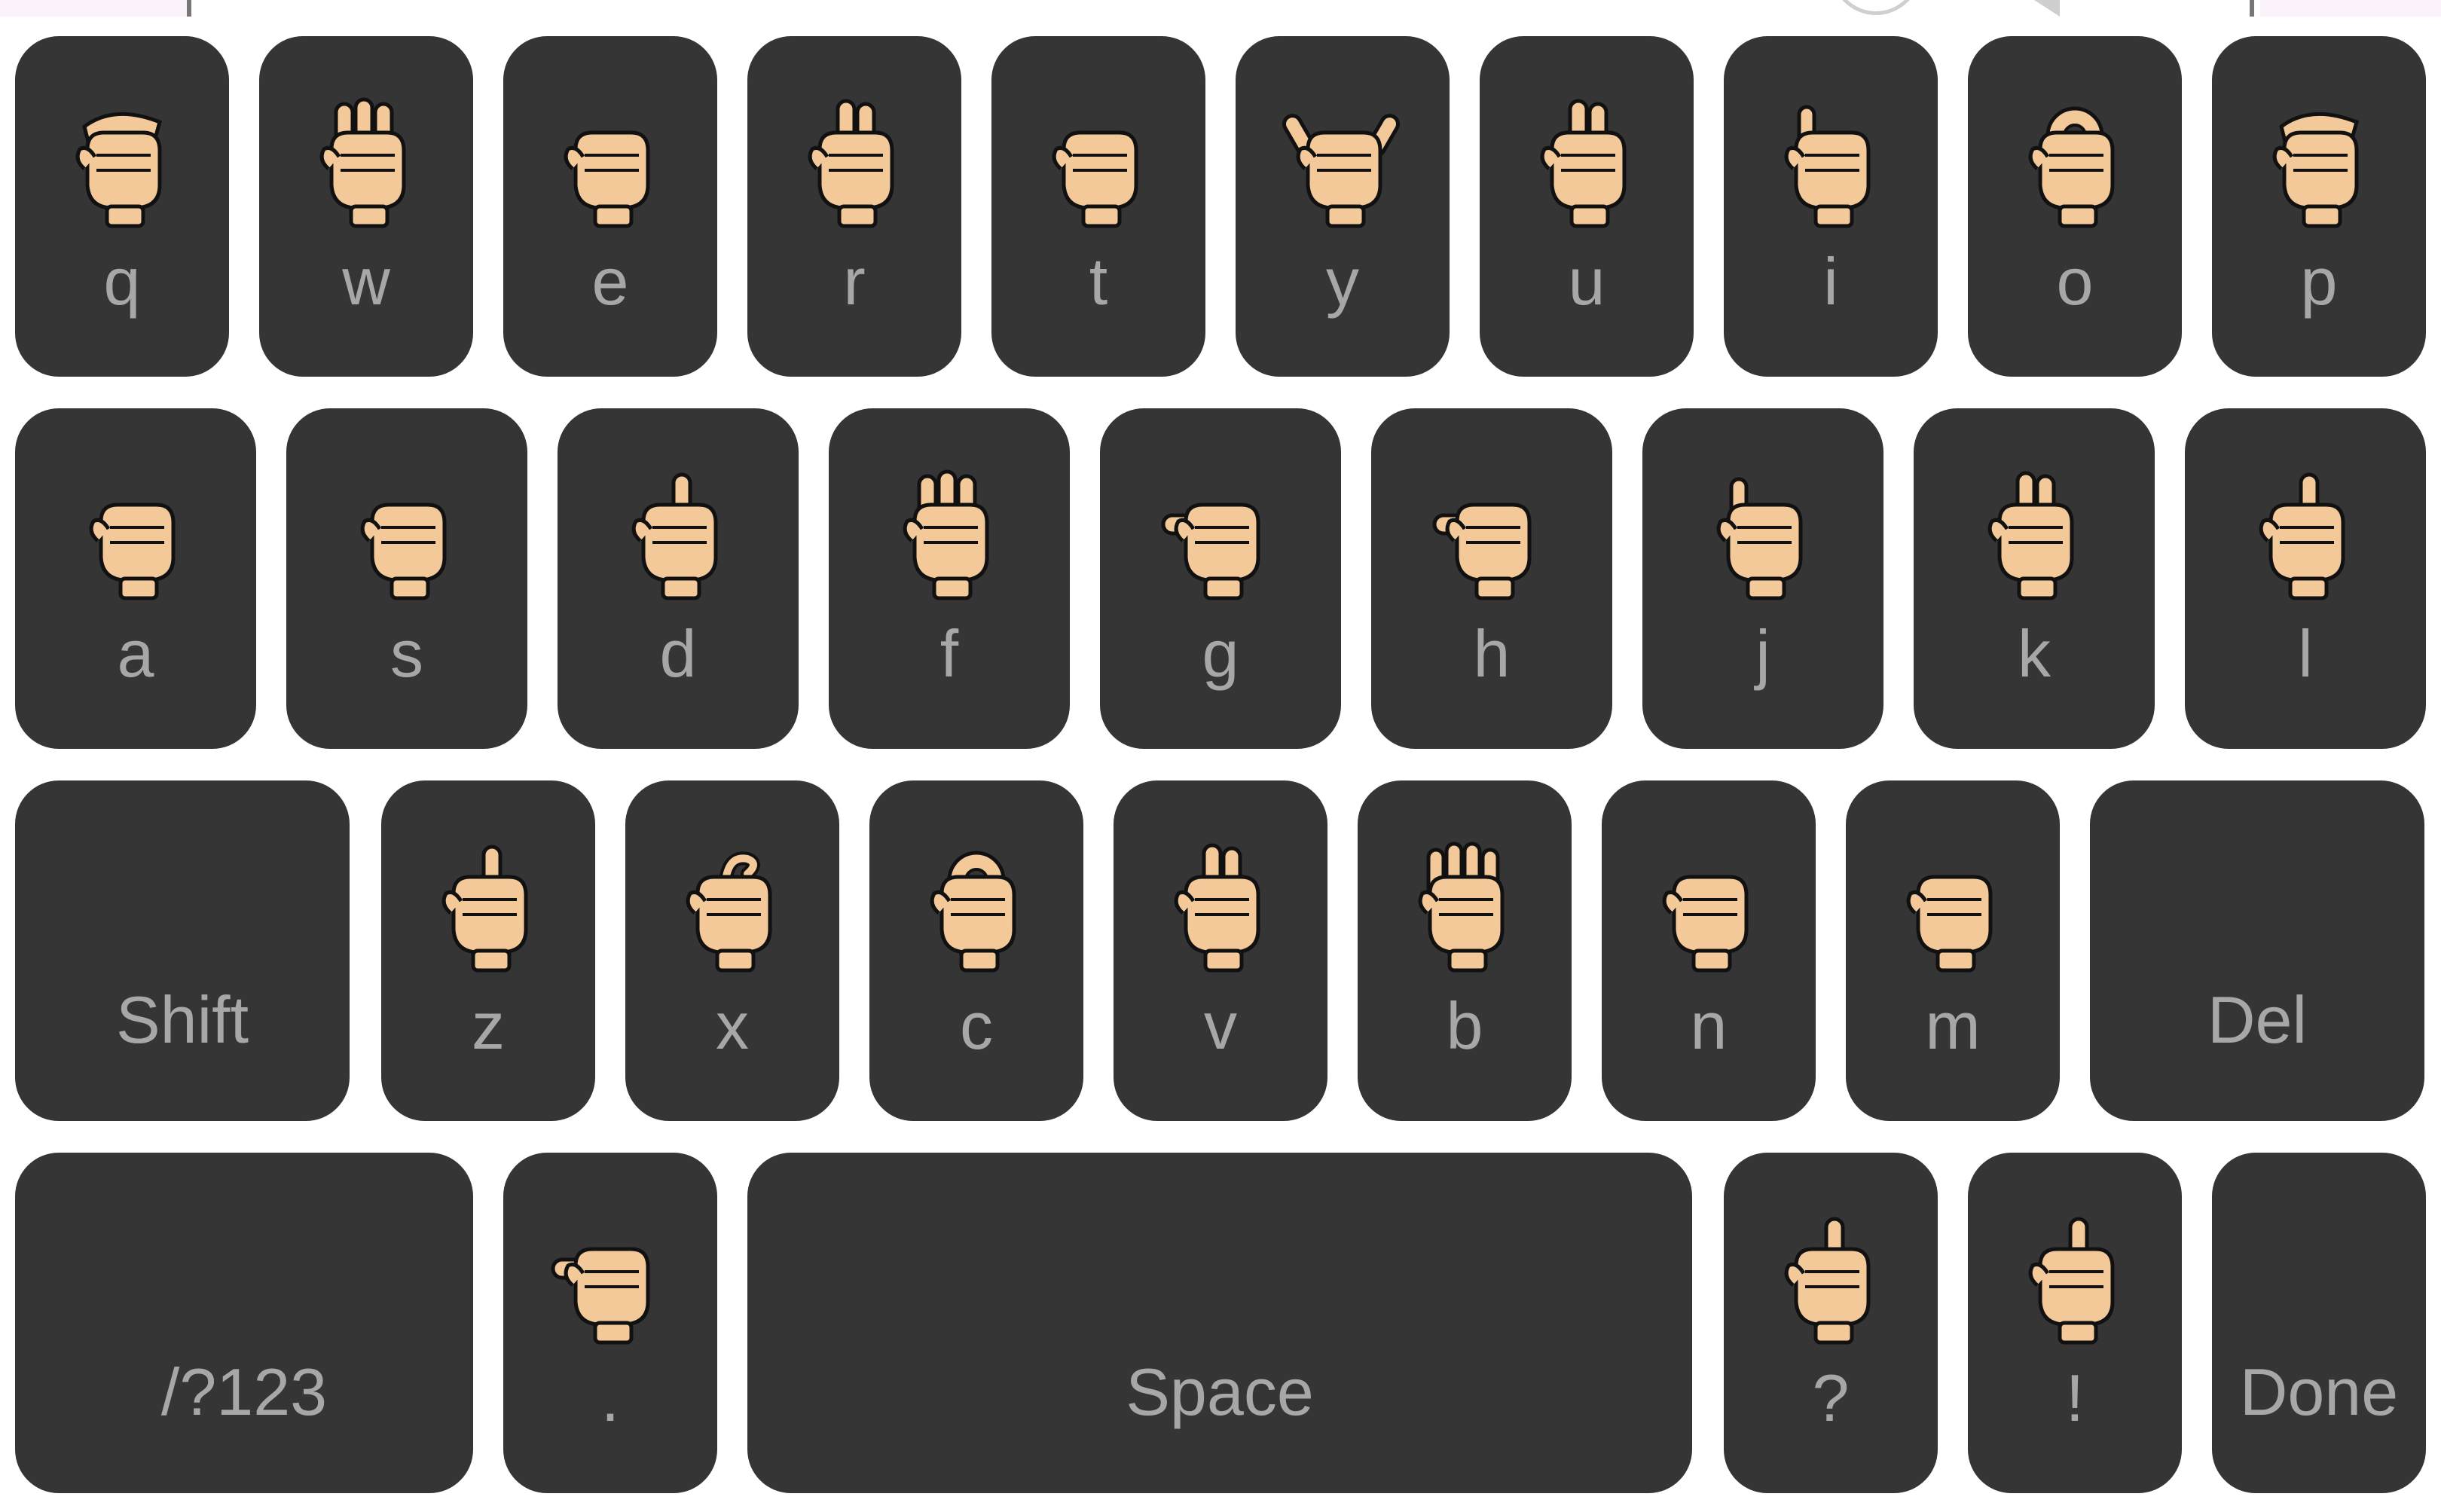 This screenshot has height=1512, width=2441. I want to click on asl-question-hand-icon, so click(1831, 1281).